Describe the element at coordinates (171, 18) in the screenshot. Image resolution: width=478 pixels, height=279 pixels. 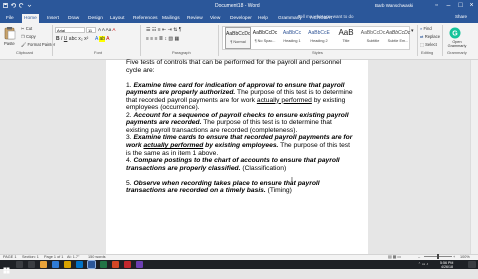
I see `tab-mailings: Mailings` at that location.